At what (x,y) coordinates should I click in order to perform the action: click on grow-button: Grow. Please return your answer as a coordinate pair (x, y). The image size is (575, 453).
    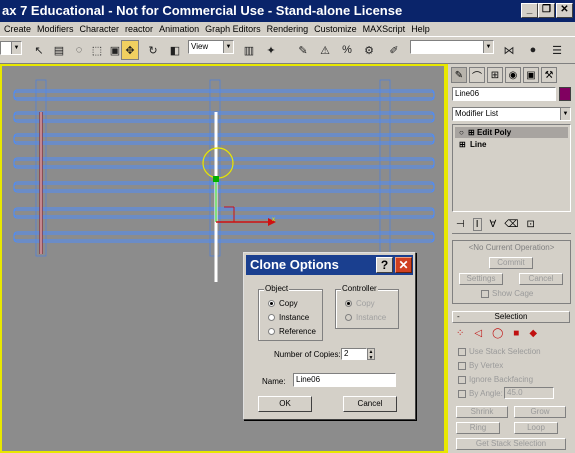
    Looking at the image, I should click on (540, 412).